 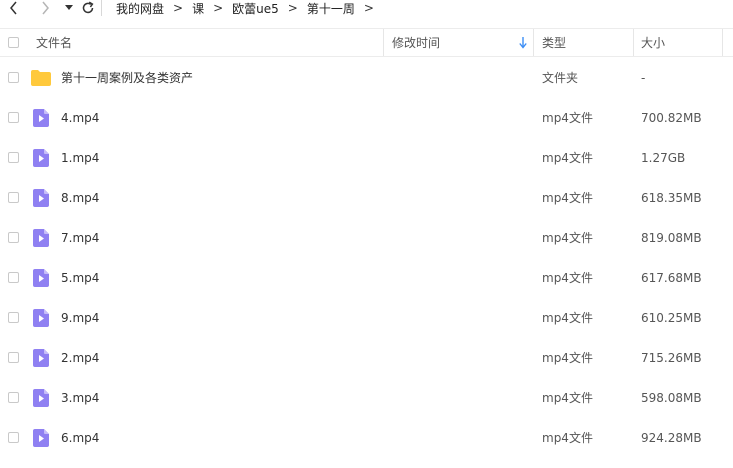 What do you see at coordinates (366, 158) in the screenshot?
I see `file-row: 1.mp4 mp4文件 1.27GB` at bounding box center [366, 158].